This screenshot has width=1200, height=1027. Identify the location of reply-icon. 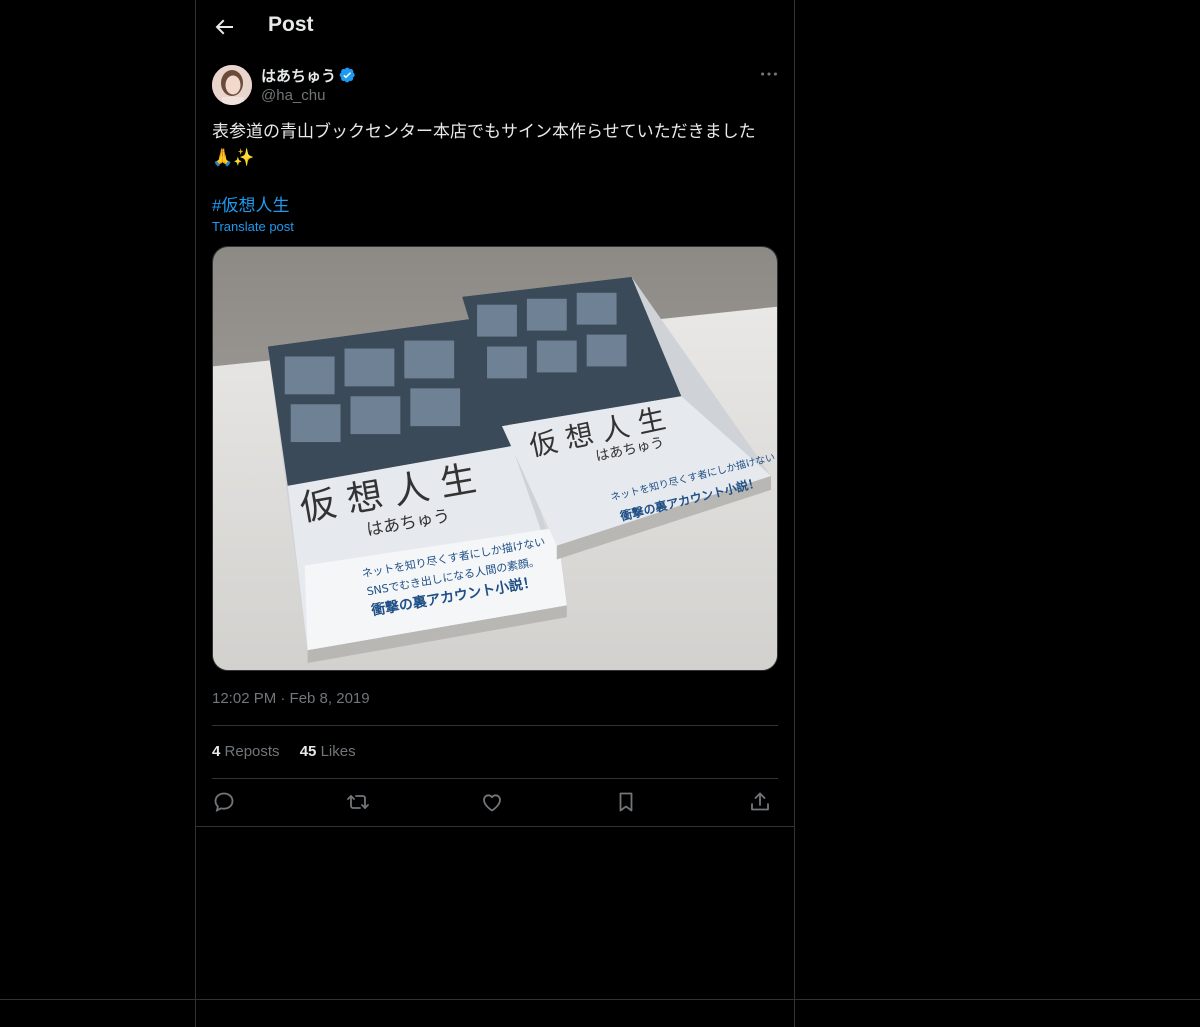
(224, 802).